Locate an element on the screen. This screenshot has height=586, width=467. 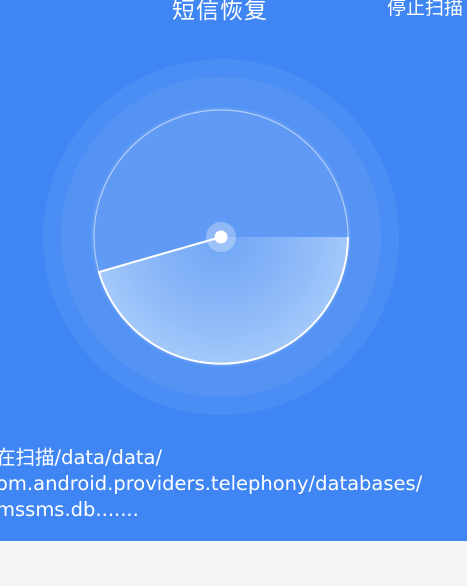
scan-path-line: 在扫描/data/data/ is located at coordinates (81, 457).